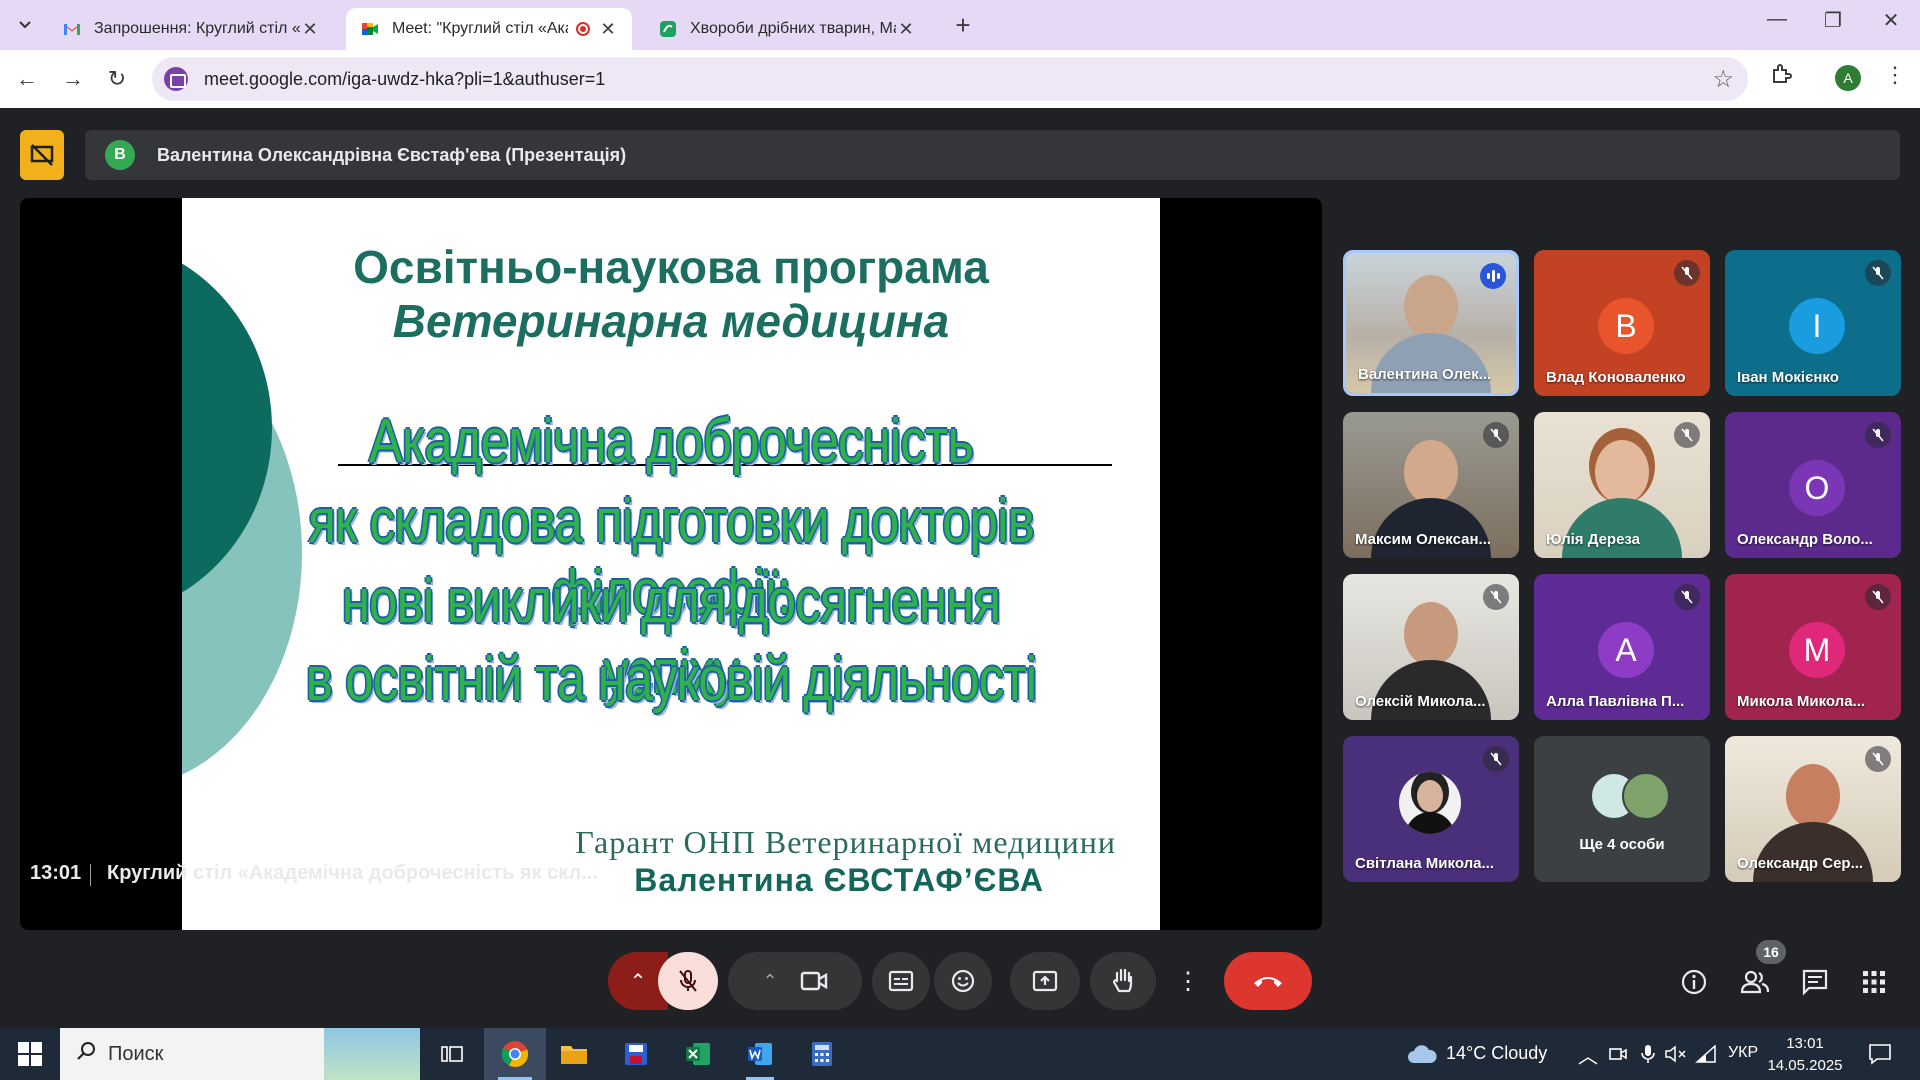 The image size is (1920, 1080). What do you see at coordinates (1622, 485) in the screenshot?
I see `participant-tile: Юлія Дереза` at bounding box center [1622, 485].